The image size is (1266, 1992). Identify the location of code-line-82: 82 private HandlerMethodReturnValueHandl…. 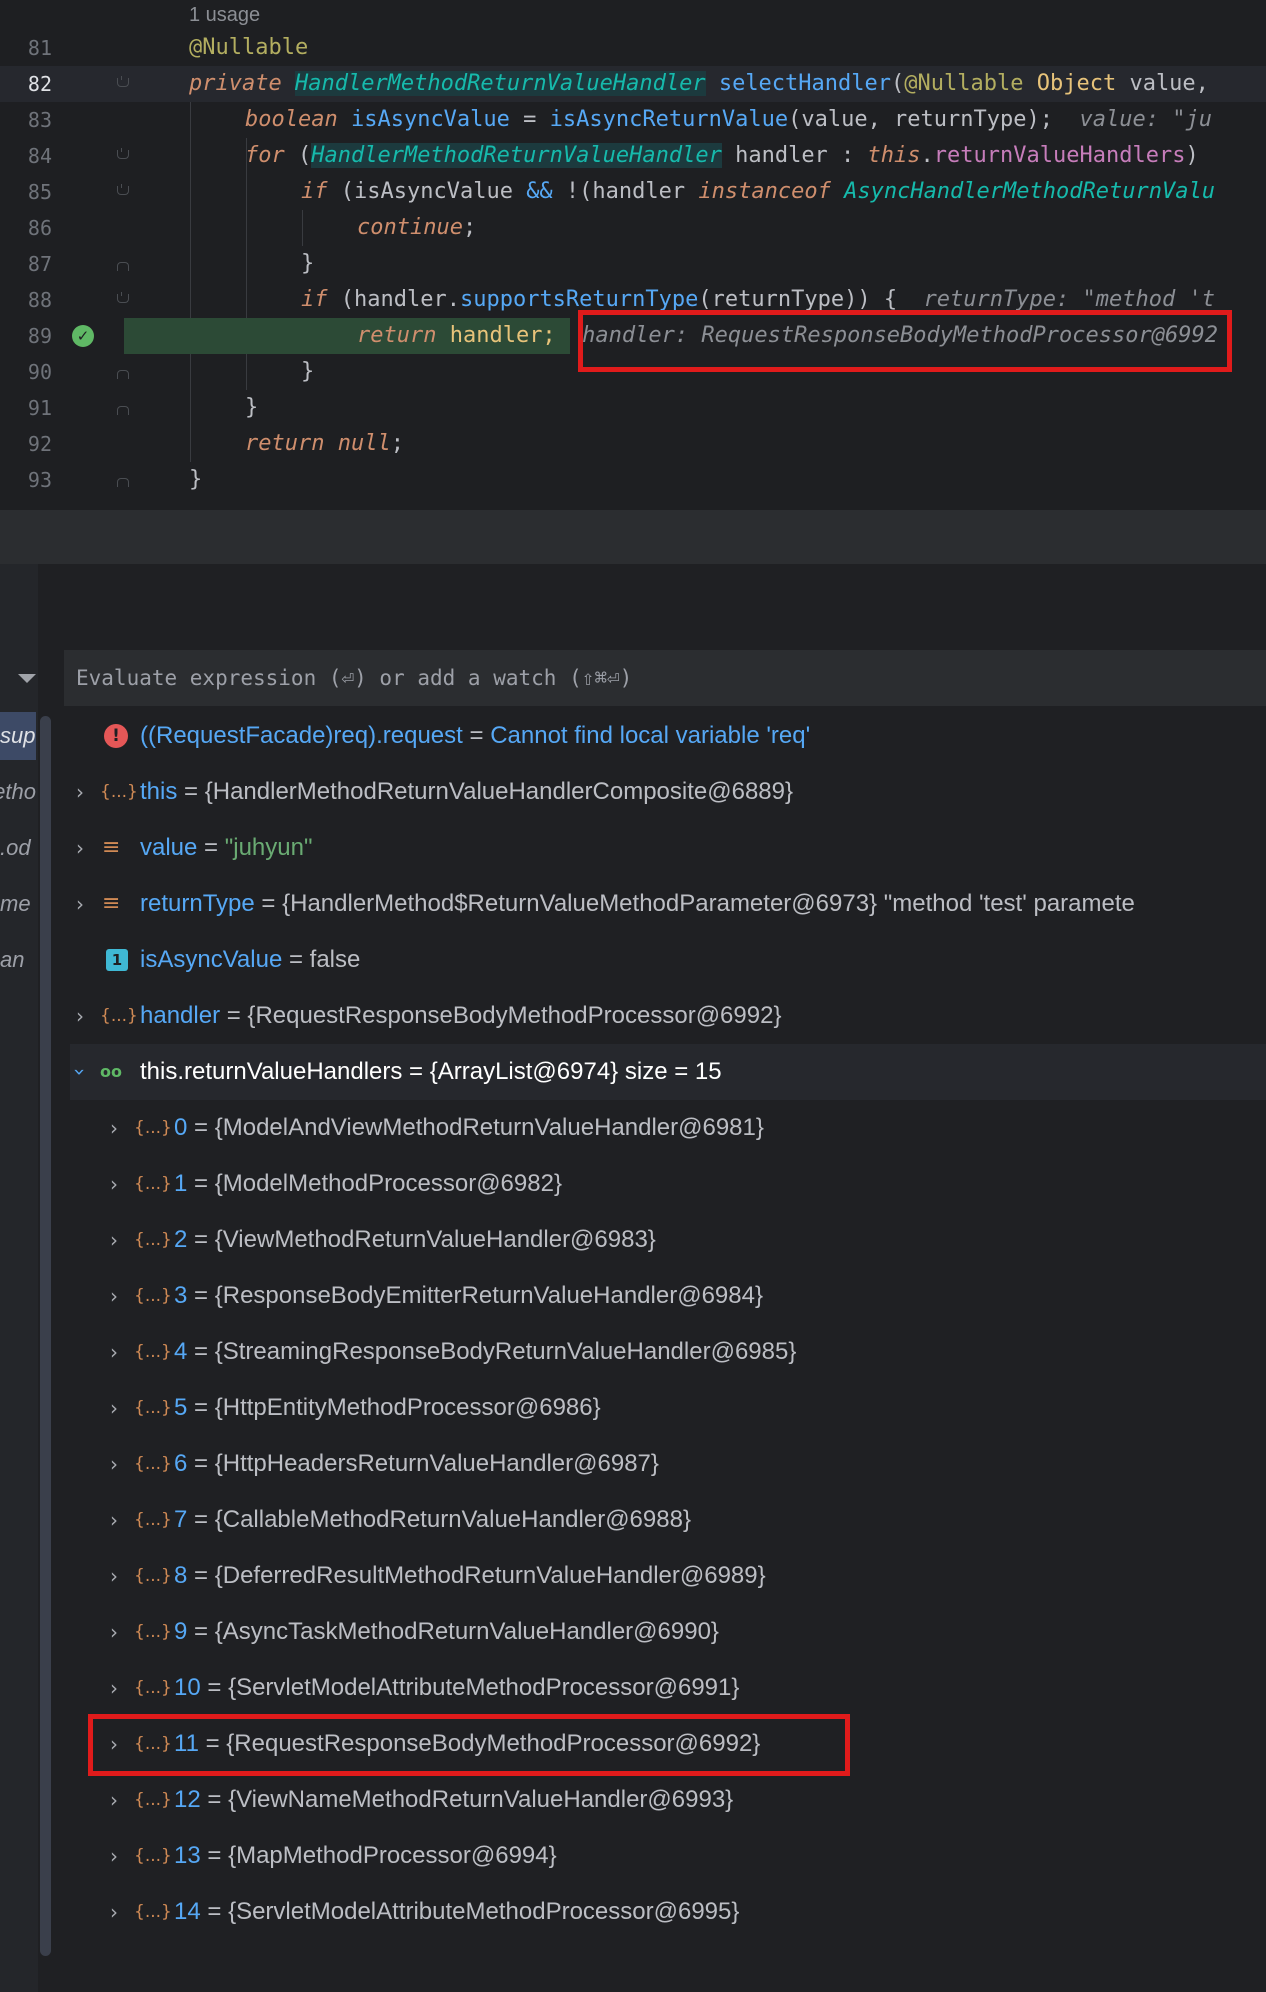
(633, 84).